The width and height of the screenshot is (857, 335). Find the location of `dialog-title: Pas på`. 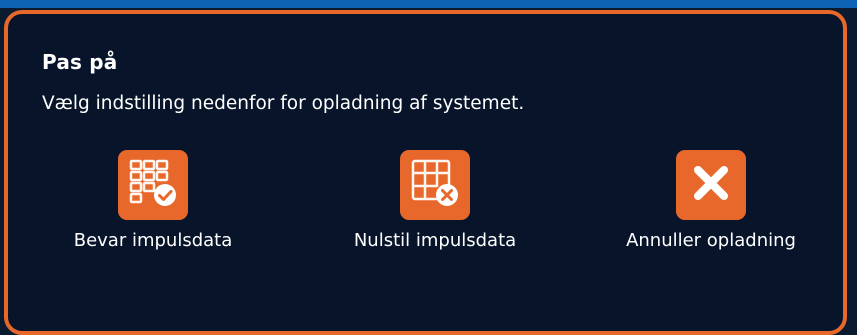

dialog-title: Pas på is located at coordinates (80, 62).